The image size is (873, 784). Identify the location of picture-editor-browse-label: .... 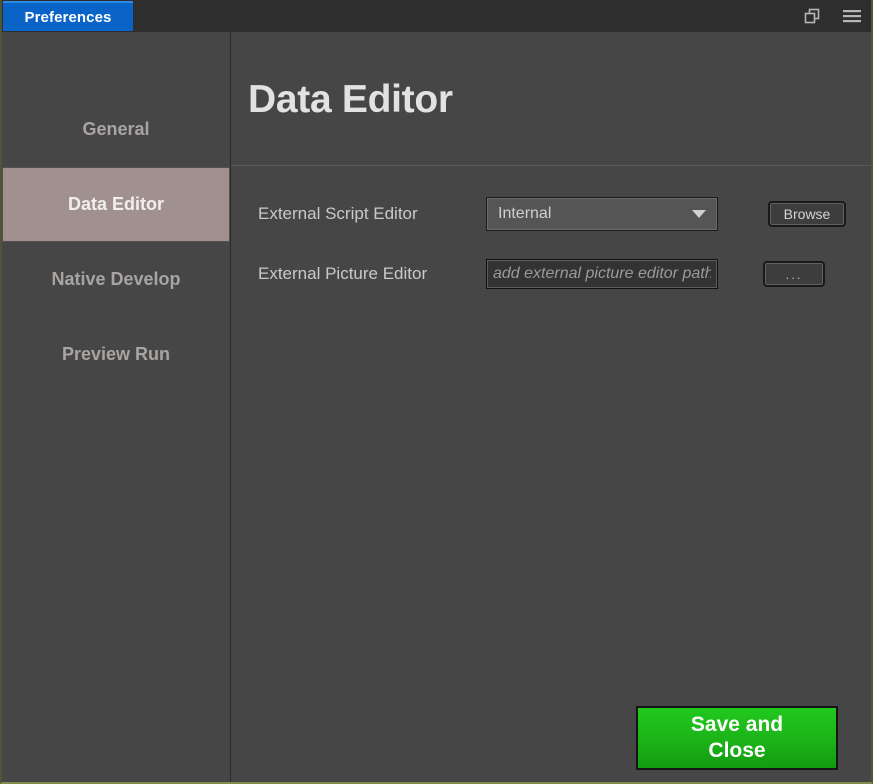
(794, 274).